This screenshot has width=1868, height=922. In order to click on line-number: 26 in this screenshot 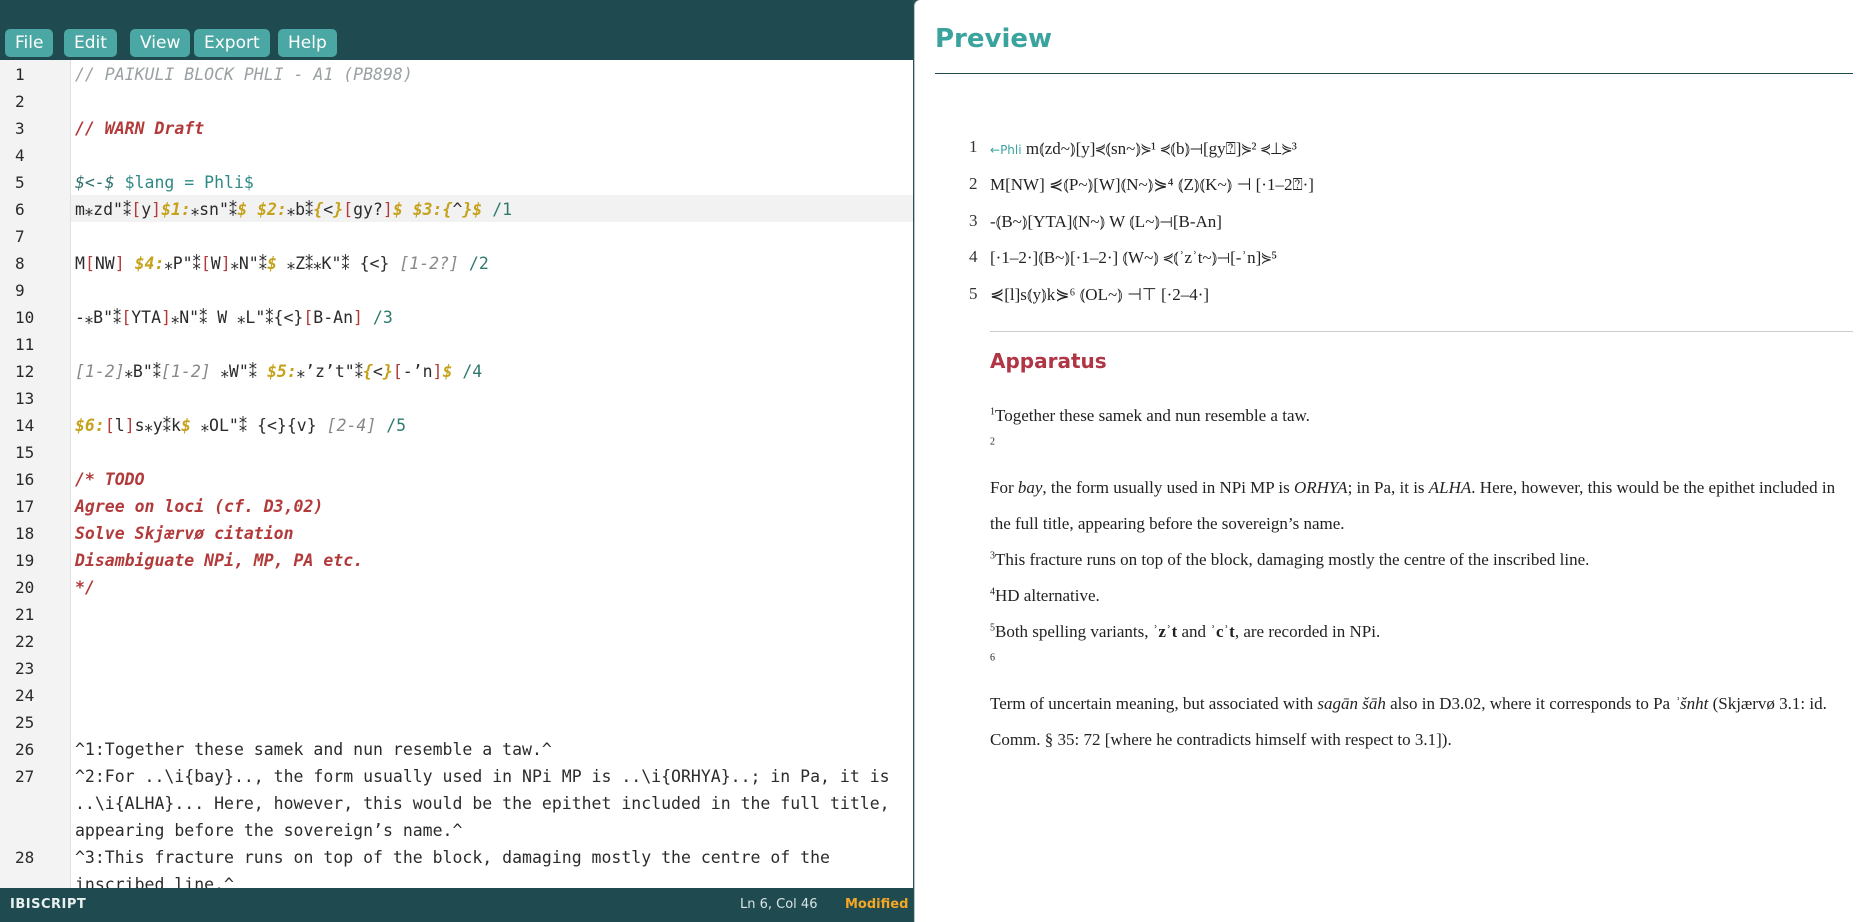, I will do `click(25, 749)`.